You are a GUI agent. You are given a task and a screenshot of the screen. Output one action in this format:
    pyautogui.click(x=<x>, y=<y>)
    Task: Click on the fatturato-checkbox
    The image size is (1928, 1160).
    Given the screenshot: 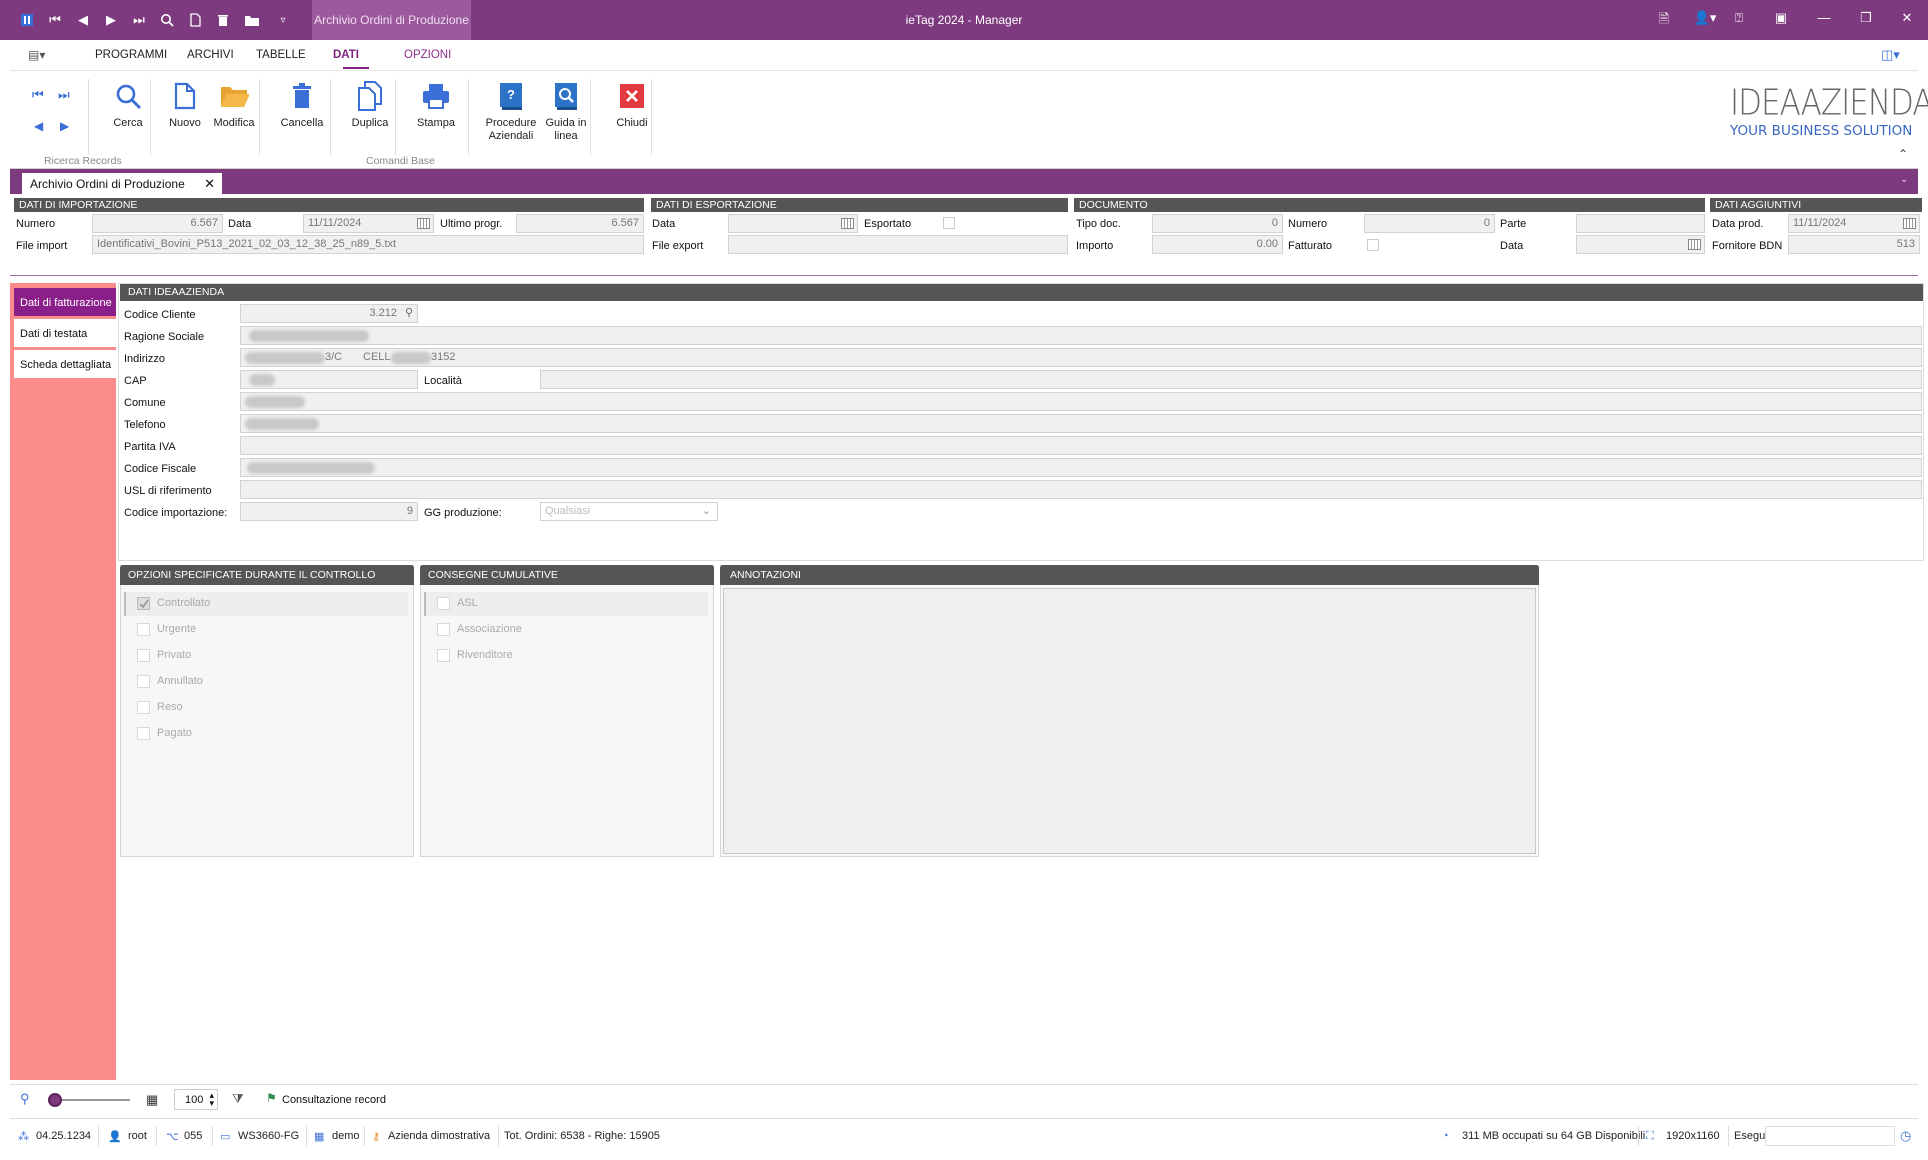 What is the action you would take?
    pyautogui.click(x=1373, y=245)
    